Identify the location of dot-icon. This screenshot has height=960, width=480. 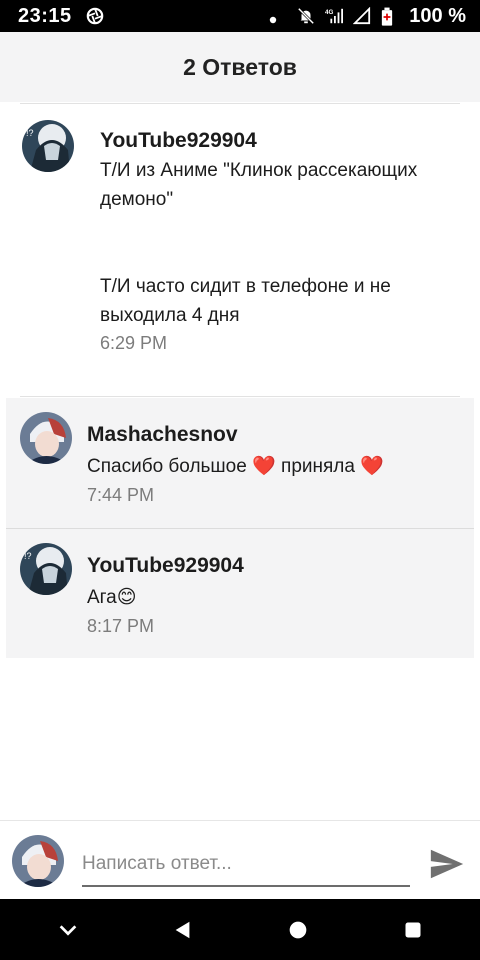
(278, 16).